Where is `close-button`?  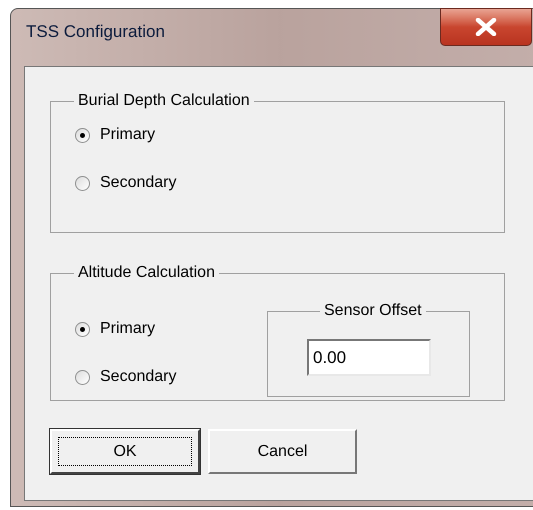
close-button is located at coordinates (486, 27).